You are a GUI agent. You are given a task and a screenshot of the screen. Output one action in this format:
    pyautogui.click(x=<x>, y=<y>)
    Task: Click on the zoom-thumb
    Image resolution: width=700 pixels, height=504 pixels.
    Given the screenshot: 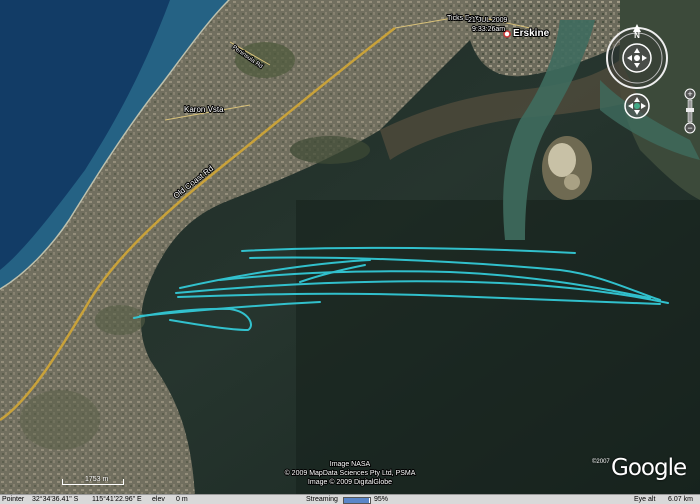 What is the action you would take?
    pyautogui.click(x=690, y=110)
    